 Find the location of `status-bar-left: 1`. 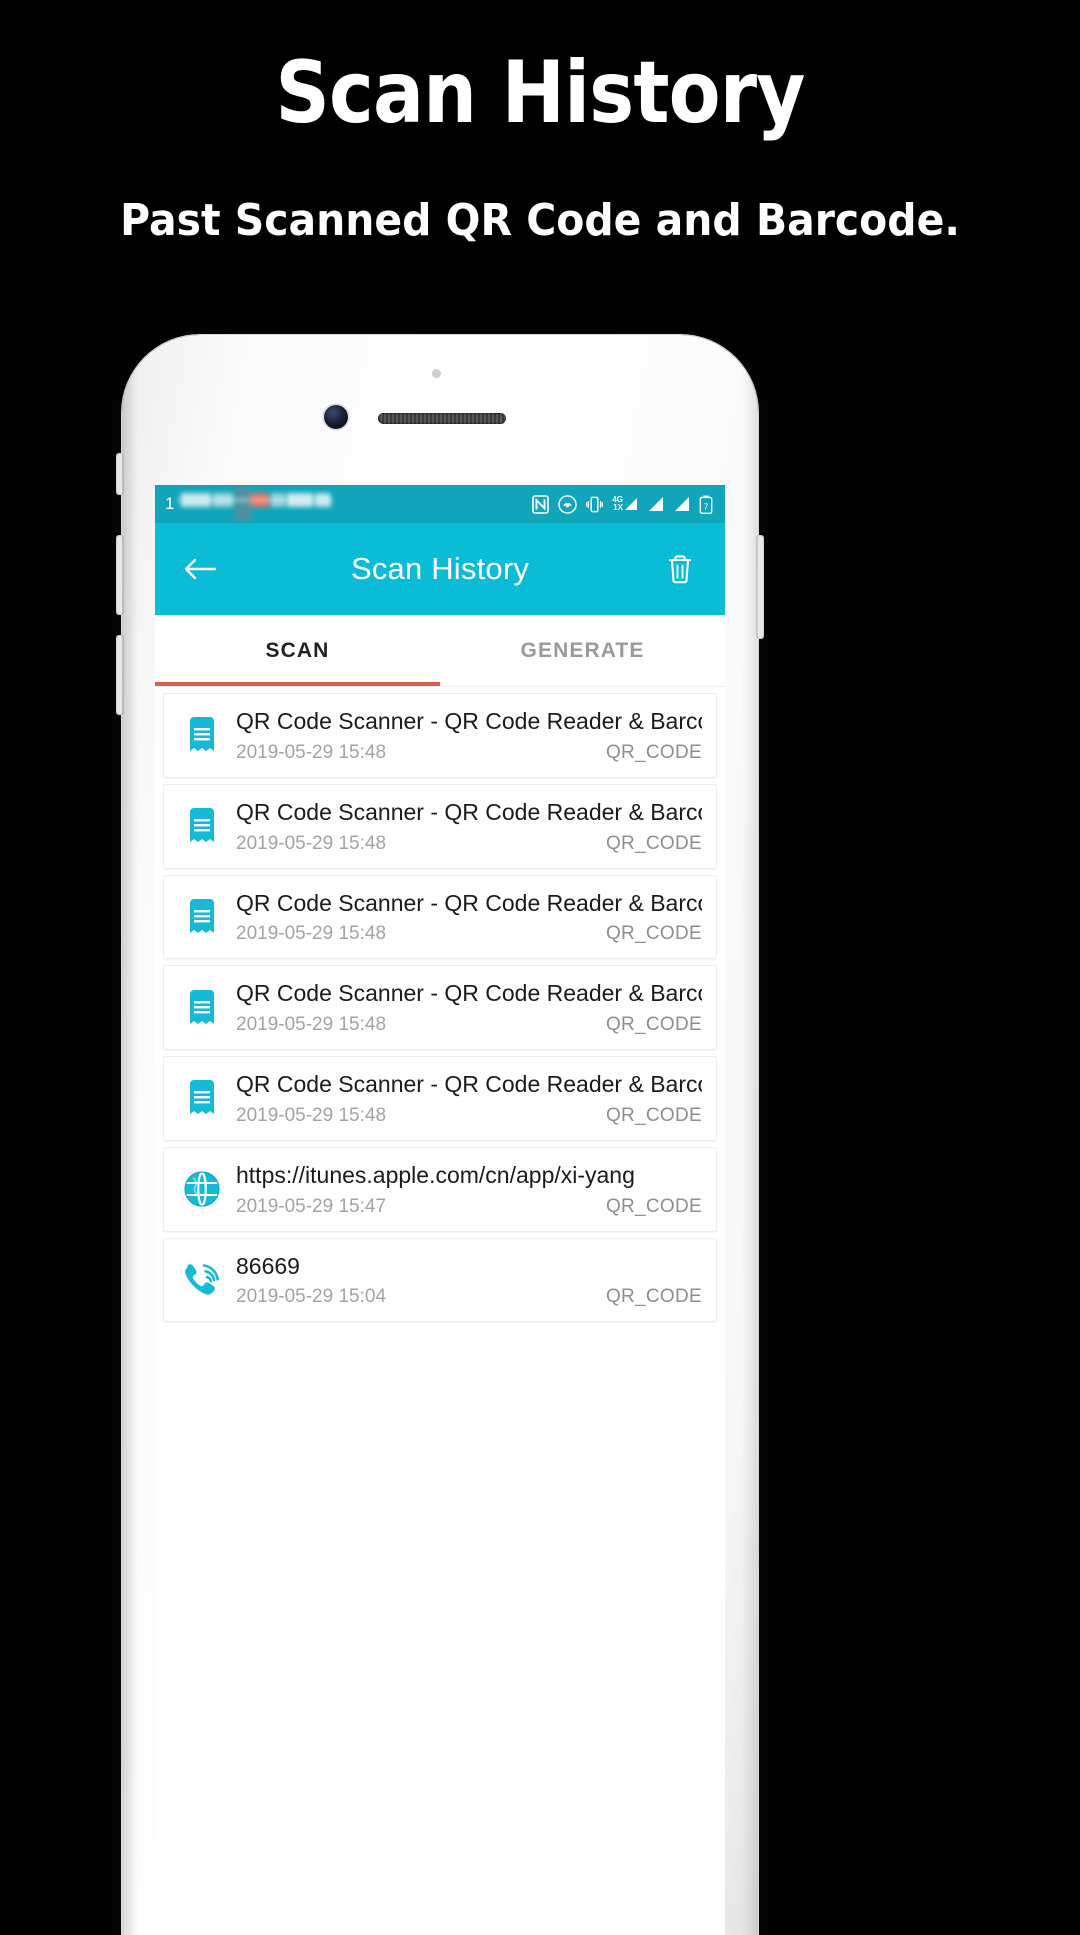

status-bar-left: 1 is located at coordinates (249, 504).